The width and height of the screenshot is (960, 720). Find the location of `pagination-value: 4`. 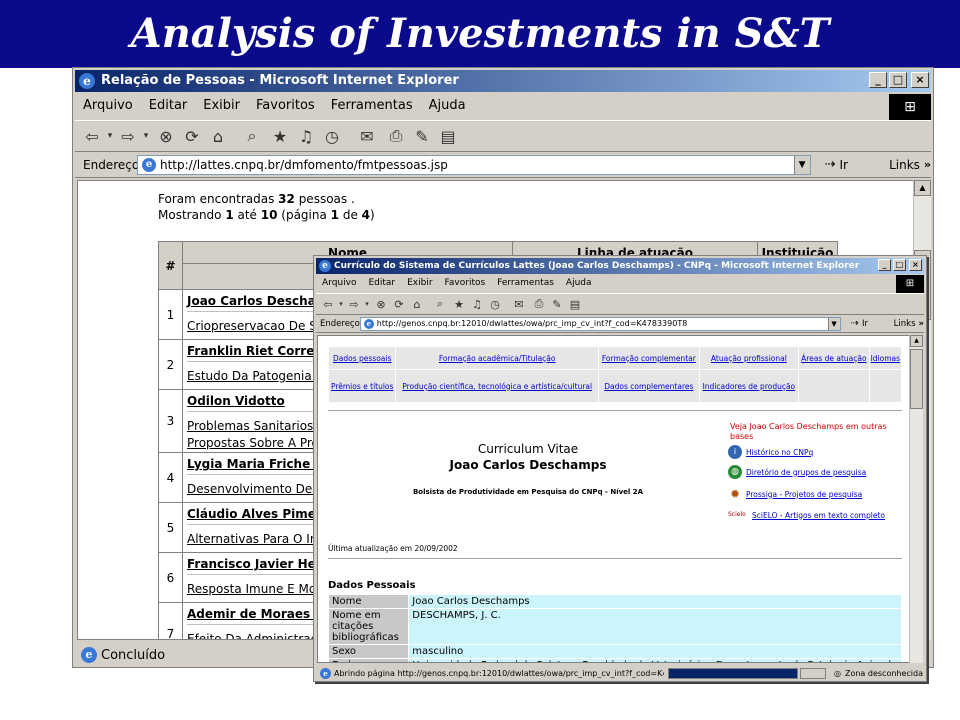

pagination-value: 4 is located at coordinates (366, 215).